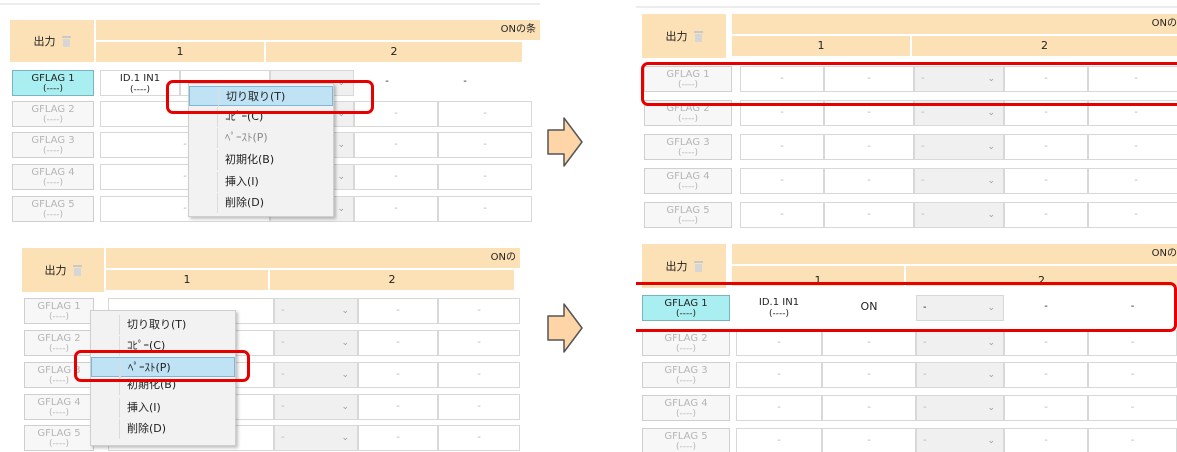 This screenshot has width=1177, height=452. I want to click on table-row: GFLAG 5 (----) - - - ⌄ - -, so click(910, 215).